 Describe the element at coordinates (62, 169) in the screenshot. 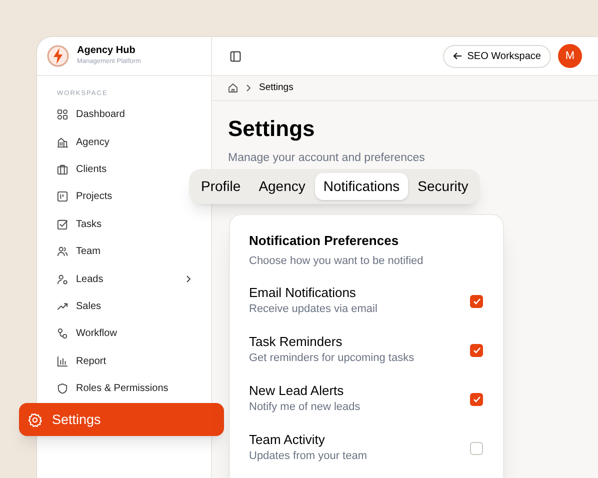

I see `briefcase-icon` at that location.